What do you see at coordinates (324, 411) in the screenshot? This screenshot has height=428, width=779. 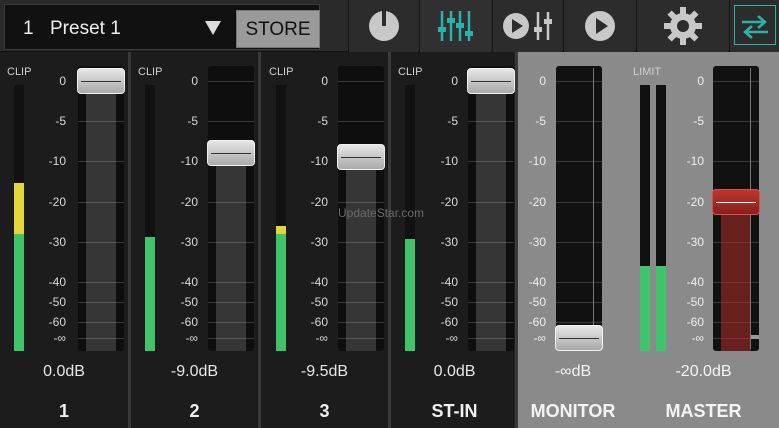 I see `channel-name: 3` at bounding box center [324, 411].